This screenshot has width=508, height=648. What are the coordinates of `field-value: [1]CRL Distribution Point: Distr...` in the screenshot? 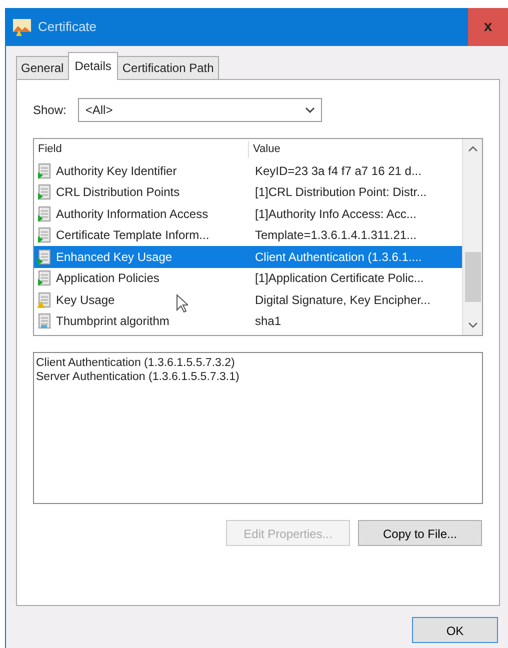 It's located at (341, 193).